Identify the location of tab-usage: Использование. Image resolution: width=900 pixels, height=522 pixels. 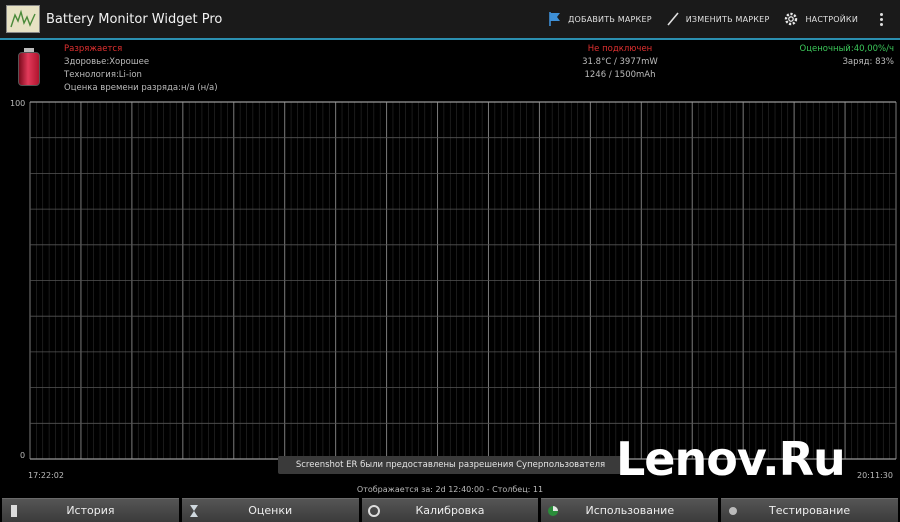
(630, 510).